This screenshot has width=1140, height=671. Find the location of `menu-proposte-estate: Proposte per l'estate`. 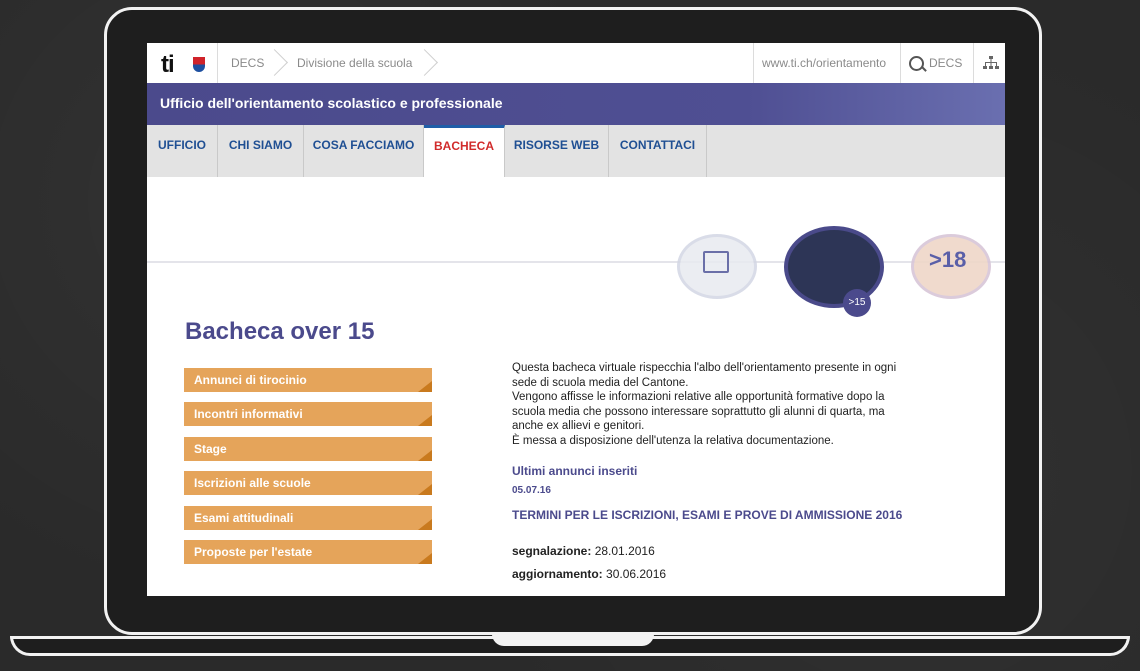

menu-proposte-estate: Proposte per l'estate is located at coordinates (308, 552).